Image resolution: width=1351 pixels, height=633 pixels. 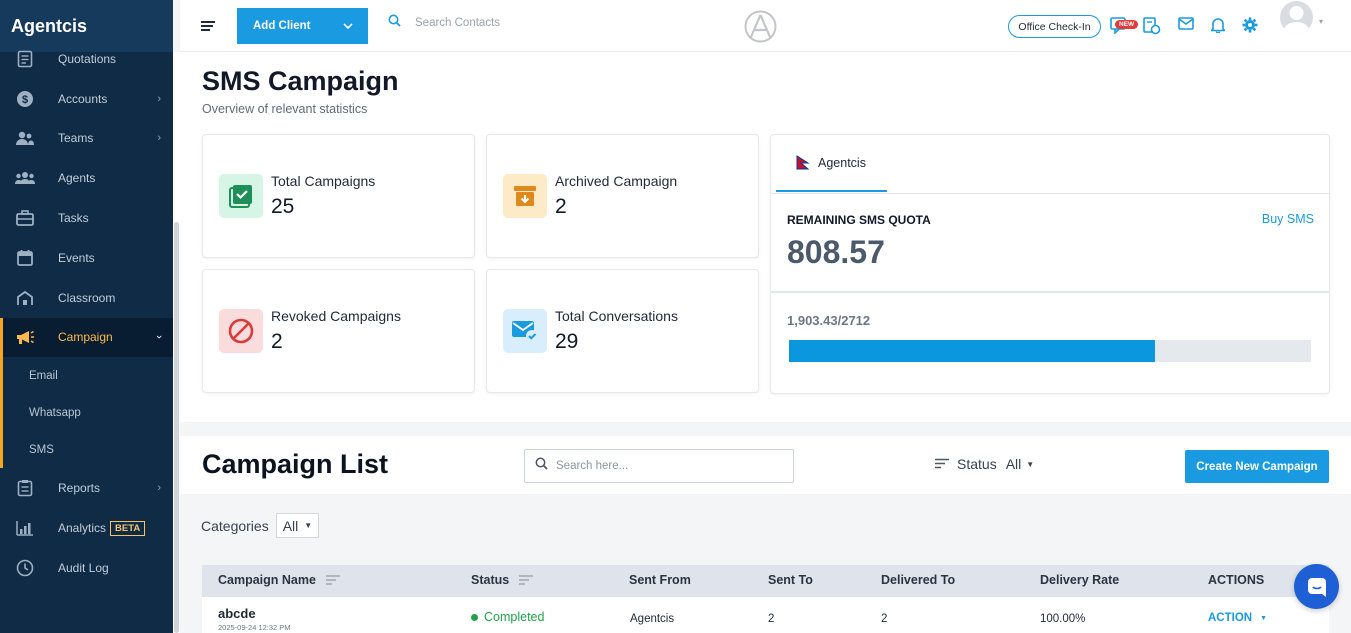 I want to click on sidebar-item-label: Quotations, so click(x=87, y=58).